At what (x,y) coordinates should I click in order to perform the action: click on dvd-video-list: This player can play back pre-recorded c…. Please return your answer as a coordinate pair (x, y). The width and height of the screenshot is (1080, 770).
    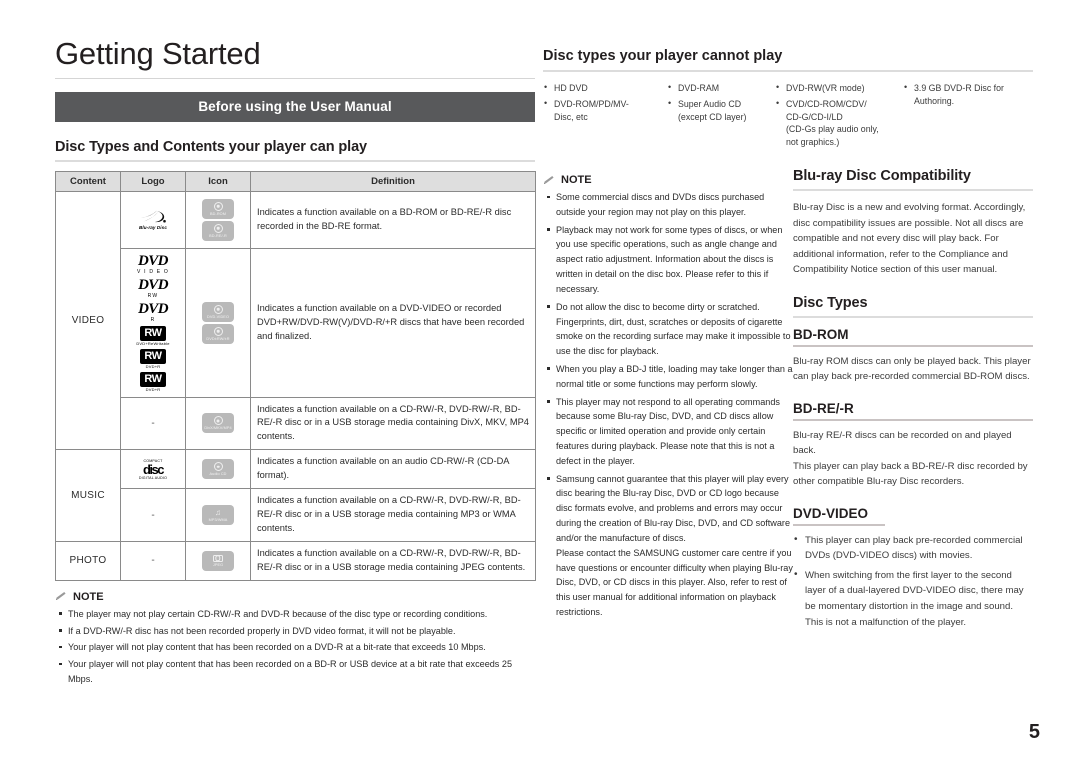
    Looking at the image, I should click on (913, 581).